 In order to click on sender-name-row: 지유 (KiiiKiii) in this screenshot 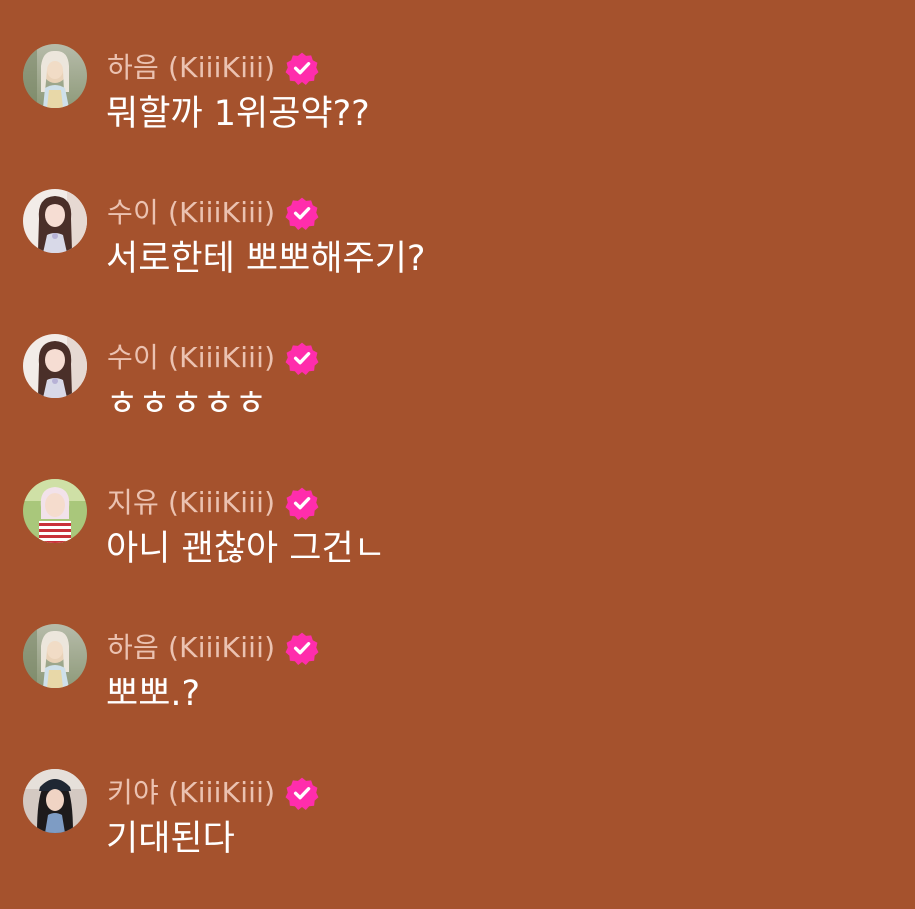, I will do `click(213, 503)`.